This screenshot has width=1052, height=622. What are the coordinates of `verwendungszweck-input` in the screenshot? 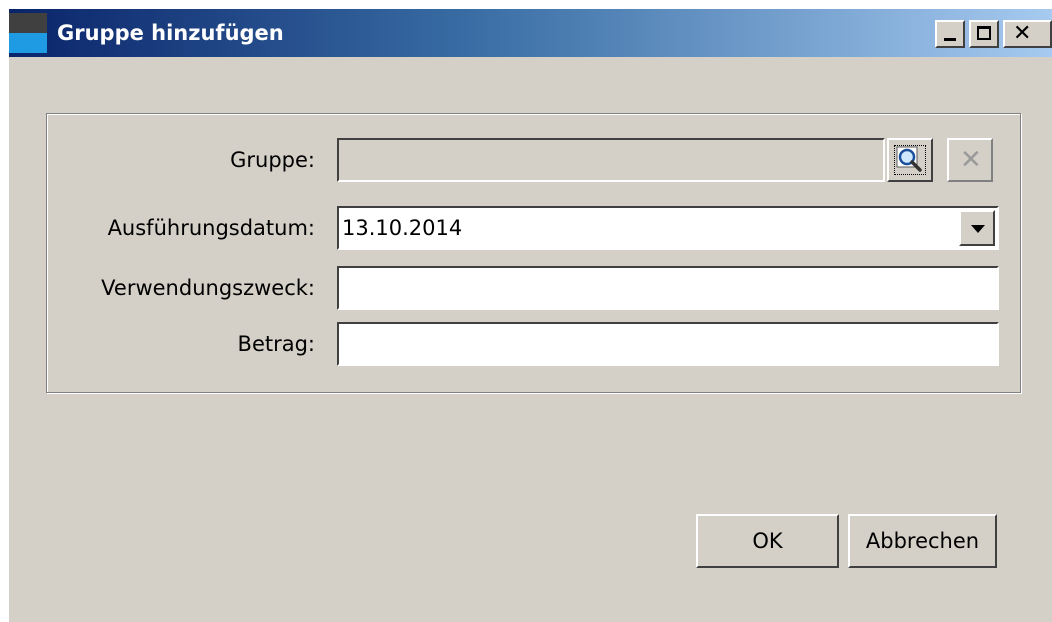 It's located at (668, 288).